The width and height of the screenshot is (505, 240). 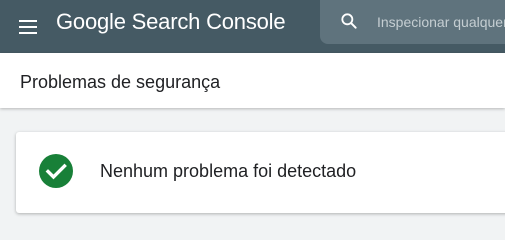 What do you see at coordinates (120, 82) in the screenshot?
I see `page-title: Problemas de segurança` at bounding box center [120, 82].